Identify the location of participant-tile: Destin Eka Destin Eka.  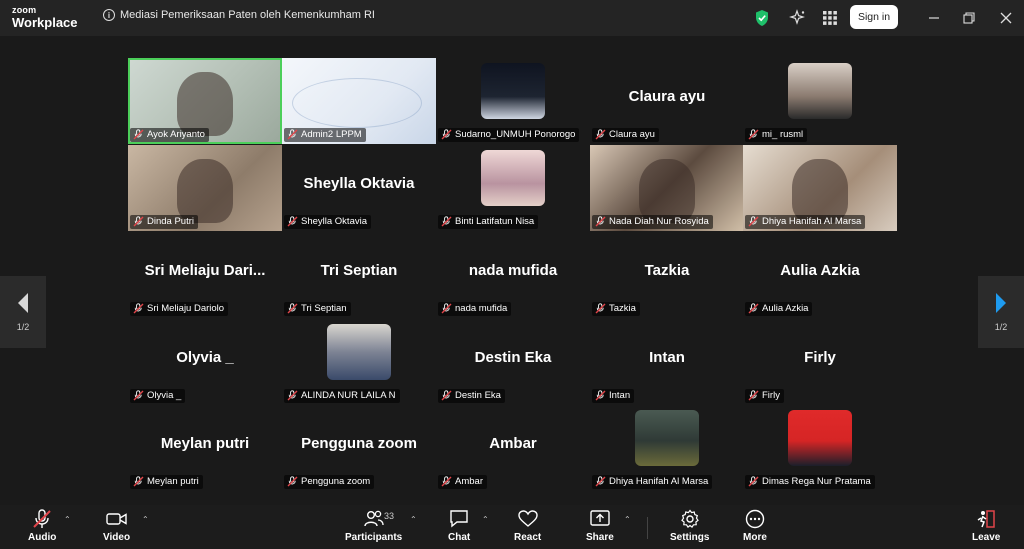
(513, 362).